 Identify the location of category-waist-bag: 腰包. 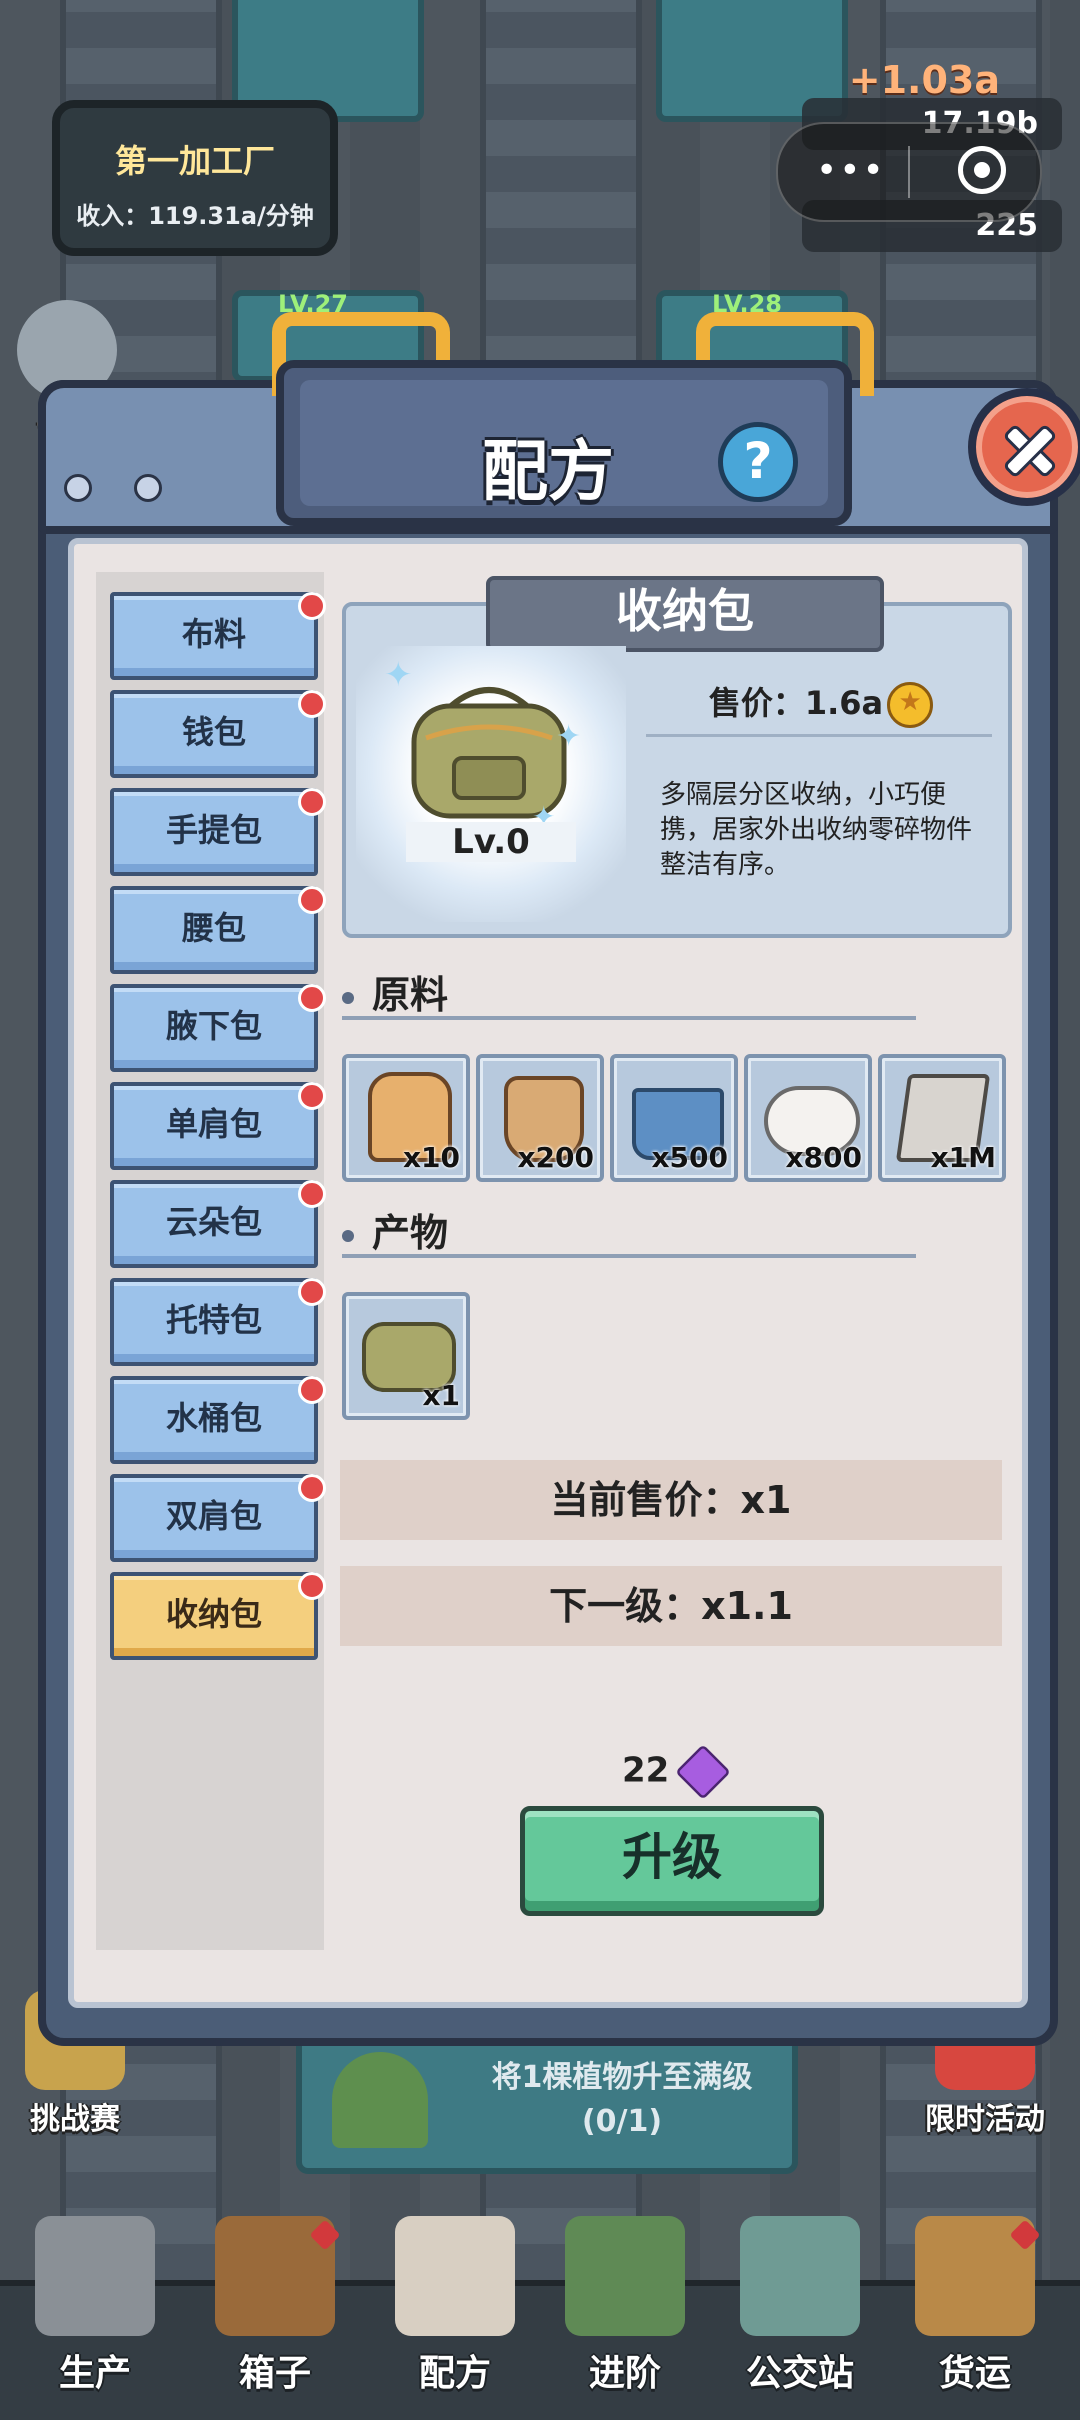
(218, 930).